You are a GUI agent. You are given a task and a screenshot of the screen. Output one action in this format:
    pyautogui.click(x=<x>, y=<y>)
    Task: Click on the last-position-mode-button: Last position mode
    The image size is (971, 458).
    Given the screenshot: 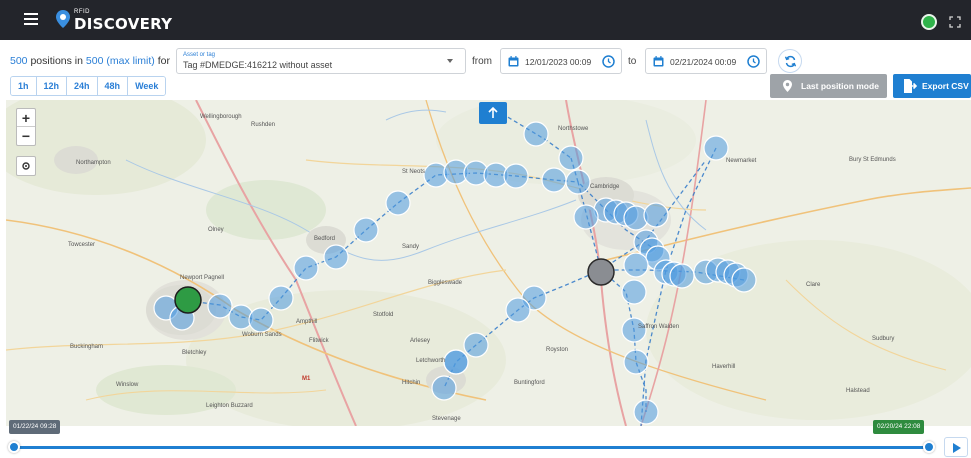 What is the action you would take?
    pyautogui.click(x=828, y=86)
    